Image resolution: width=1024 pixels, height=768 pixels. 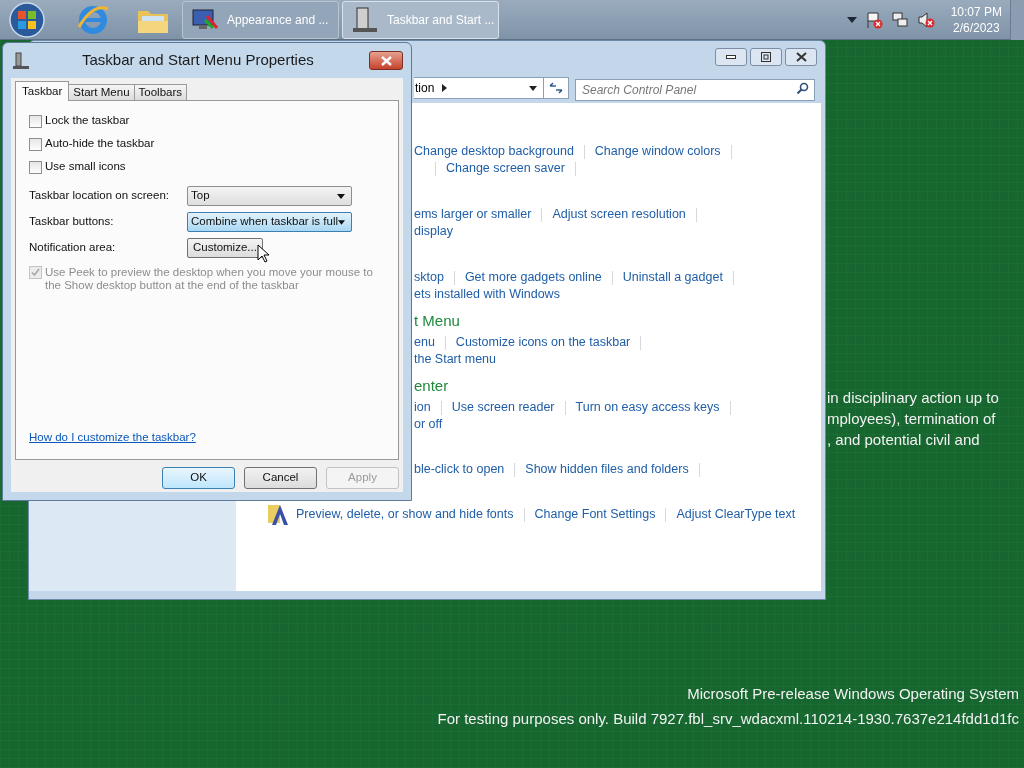 What do you see at coordinates (619, 214) in the screenshot?
I see `control-panel-link: Adjust screen resolution` at bounding box center [619, 214].